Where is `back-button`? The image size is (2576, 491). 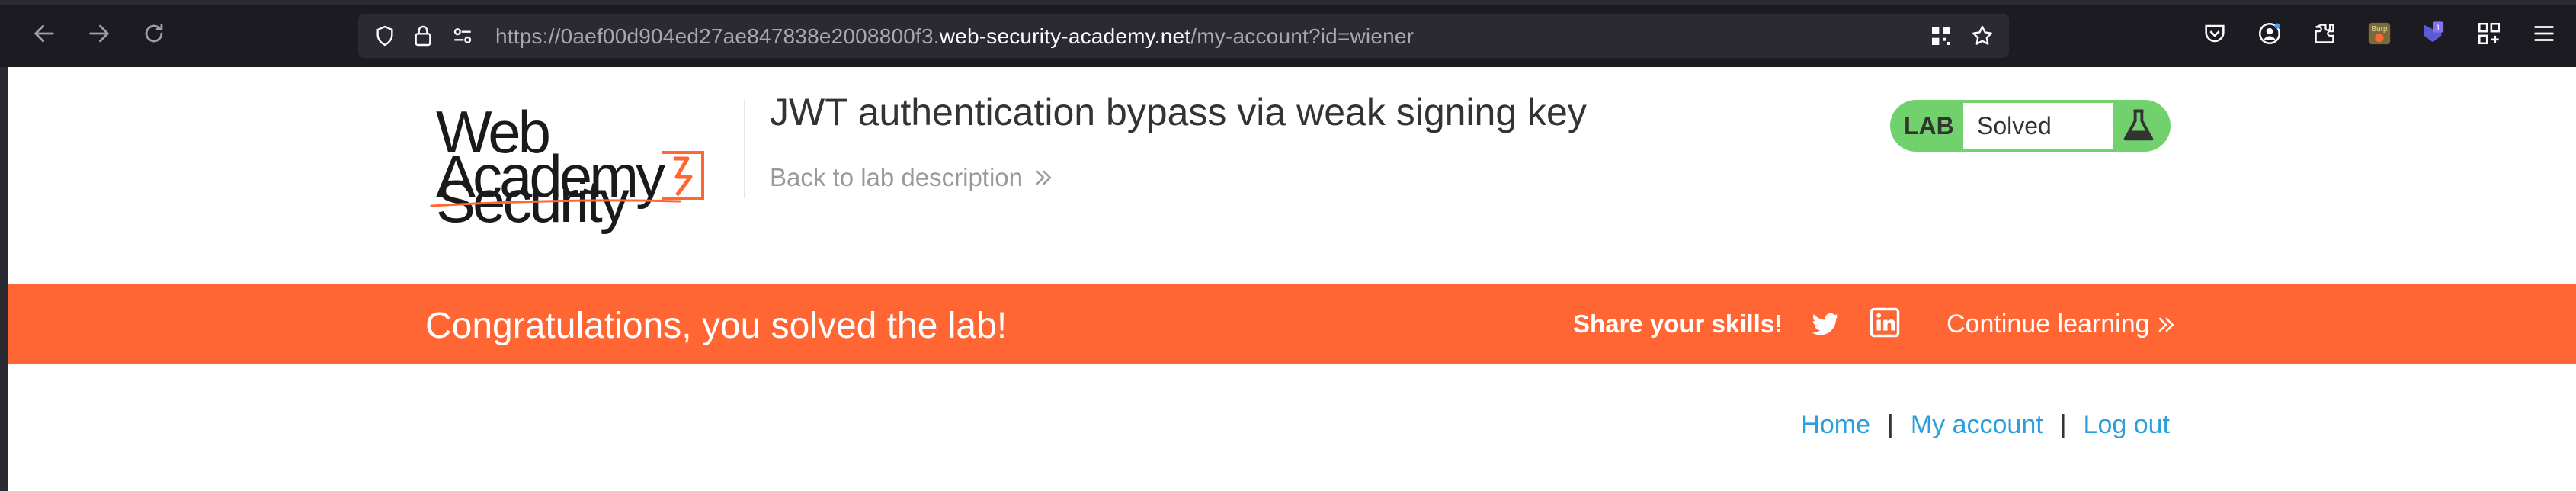 back-button is located at coordinates (44, 33).